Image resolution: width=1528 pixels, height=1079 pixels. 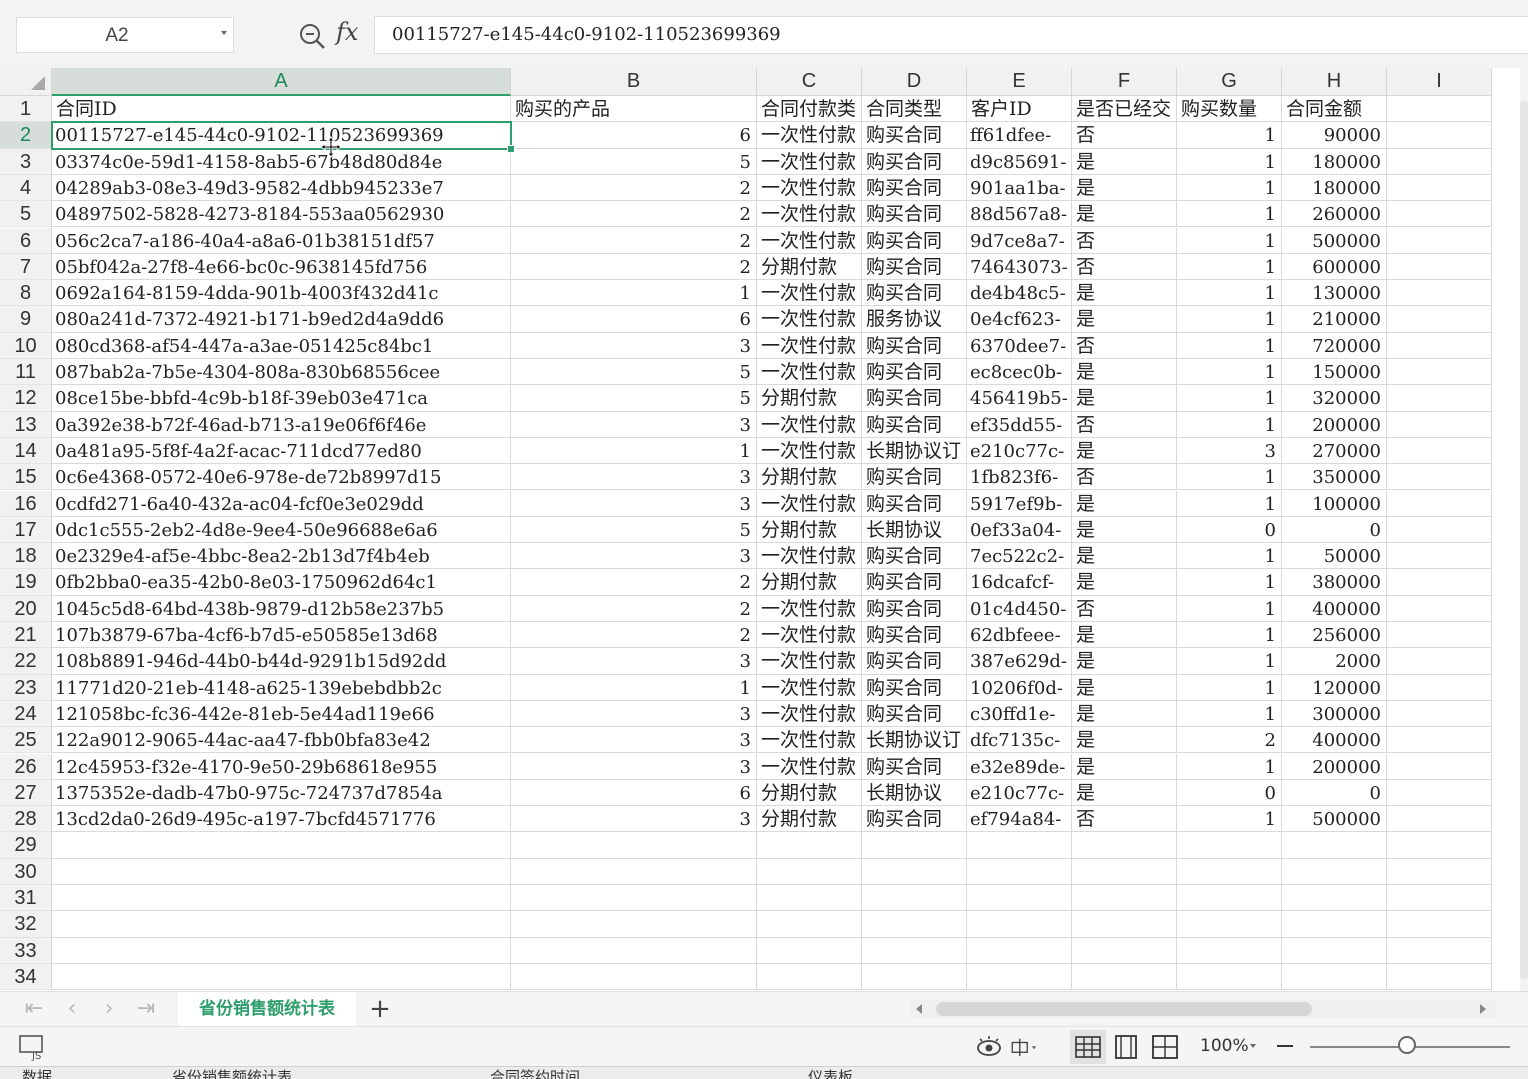 What do you see at coordinates (1019, 793) in the screenshot?
I see `grid-cell: e210c77c-` at bounding box center [1019, 793].